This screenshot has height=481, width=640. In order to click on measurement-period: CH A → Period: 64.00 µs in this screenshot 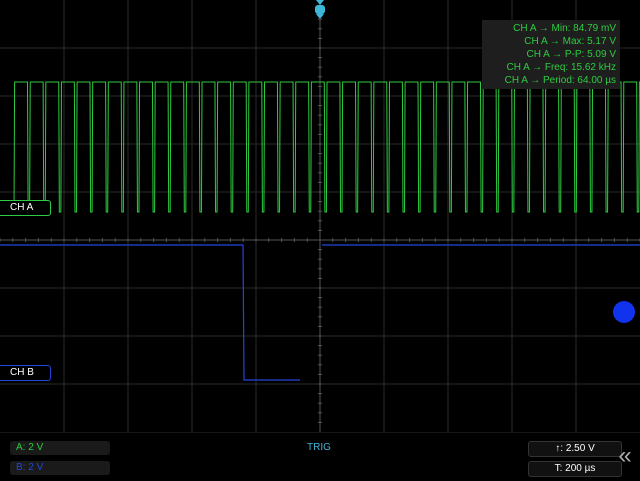, I will do `click(560, 80)`.